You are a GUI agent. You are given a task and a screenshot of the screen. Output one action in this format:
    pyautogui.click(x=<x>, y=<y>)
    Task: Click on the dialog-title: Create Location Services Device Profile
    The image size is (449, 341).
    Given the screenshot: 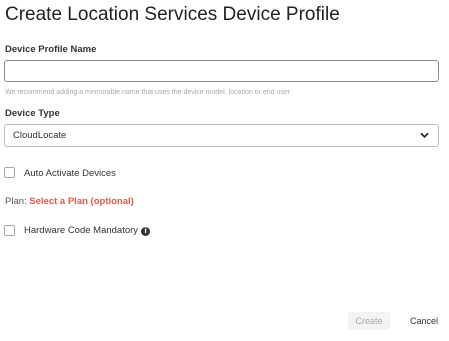 What is the action you would take?
    pyautogui.click(x=172, y=14)
    